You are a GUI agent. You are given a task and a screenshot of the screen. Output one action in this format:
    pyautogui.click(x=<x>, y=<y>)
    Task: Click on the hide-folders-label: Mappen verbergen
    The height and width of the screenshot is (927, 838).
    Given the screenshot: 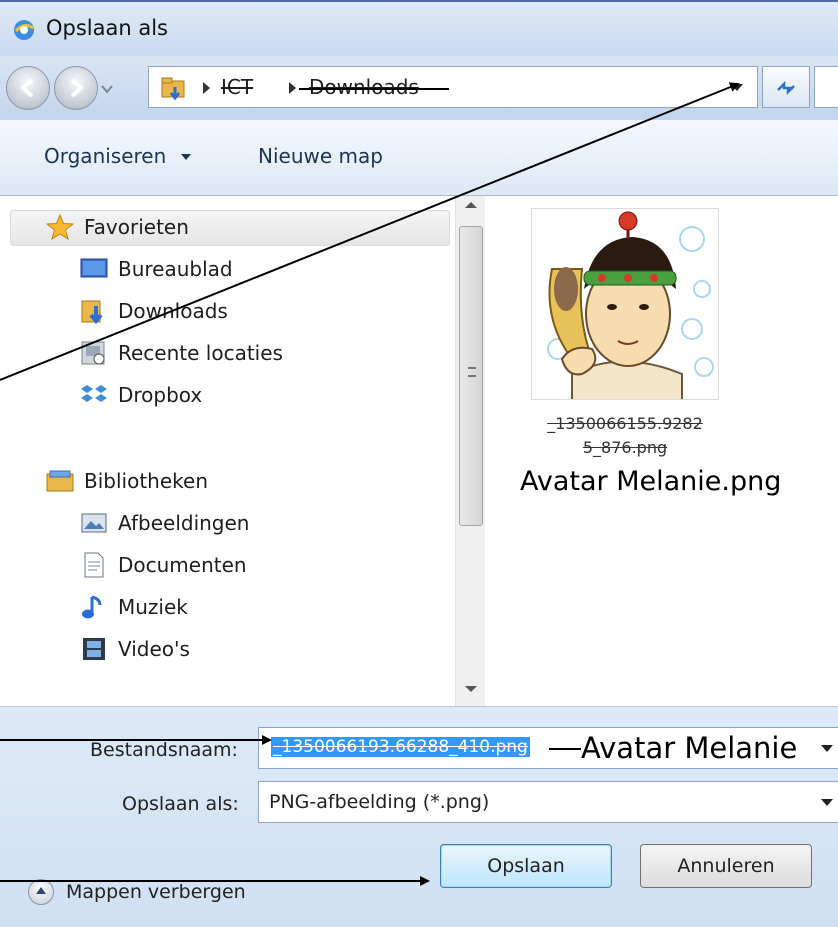 What is the action you would take?
    pyautogui.click(x=156, y=892)
    